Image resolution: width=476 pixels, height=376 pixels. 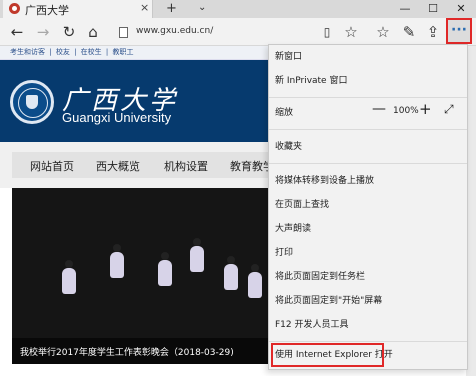 I want to click on notes-pen-icon: ✎, so click(x=409, y=32).